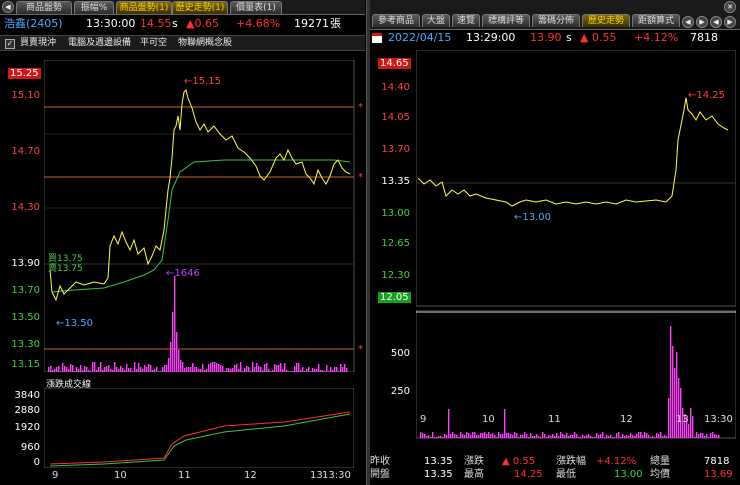 This screenshot has width=740, height=485. Describe the element at coordinates (38, 43) in the screenshot. I see `concept-item: 買賣現沖` at that location.